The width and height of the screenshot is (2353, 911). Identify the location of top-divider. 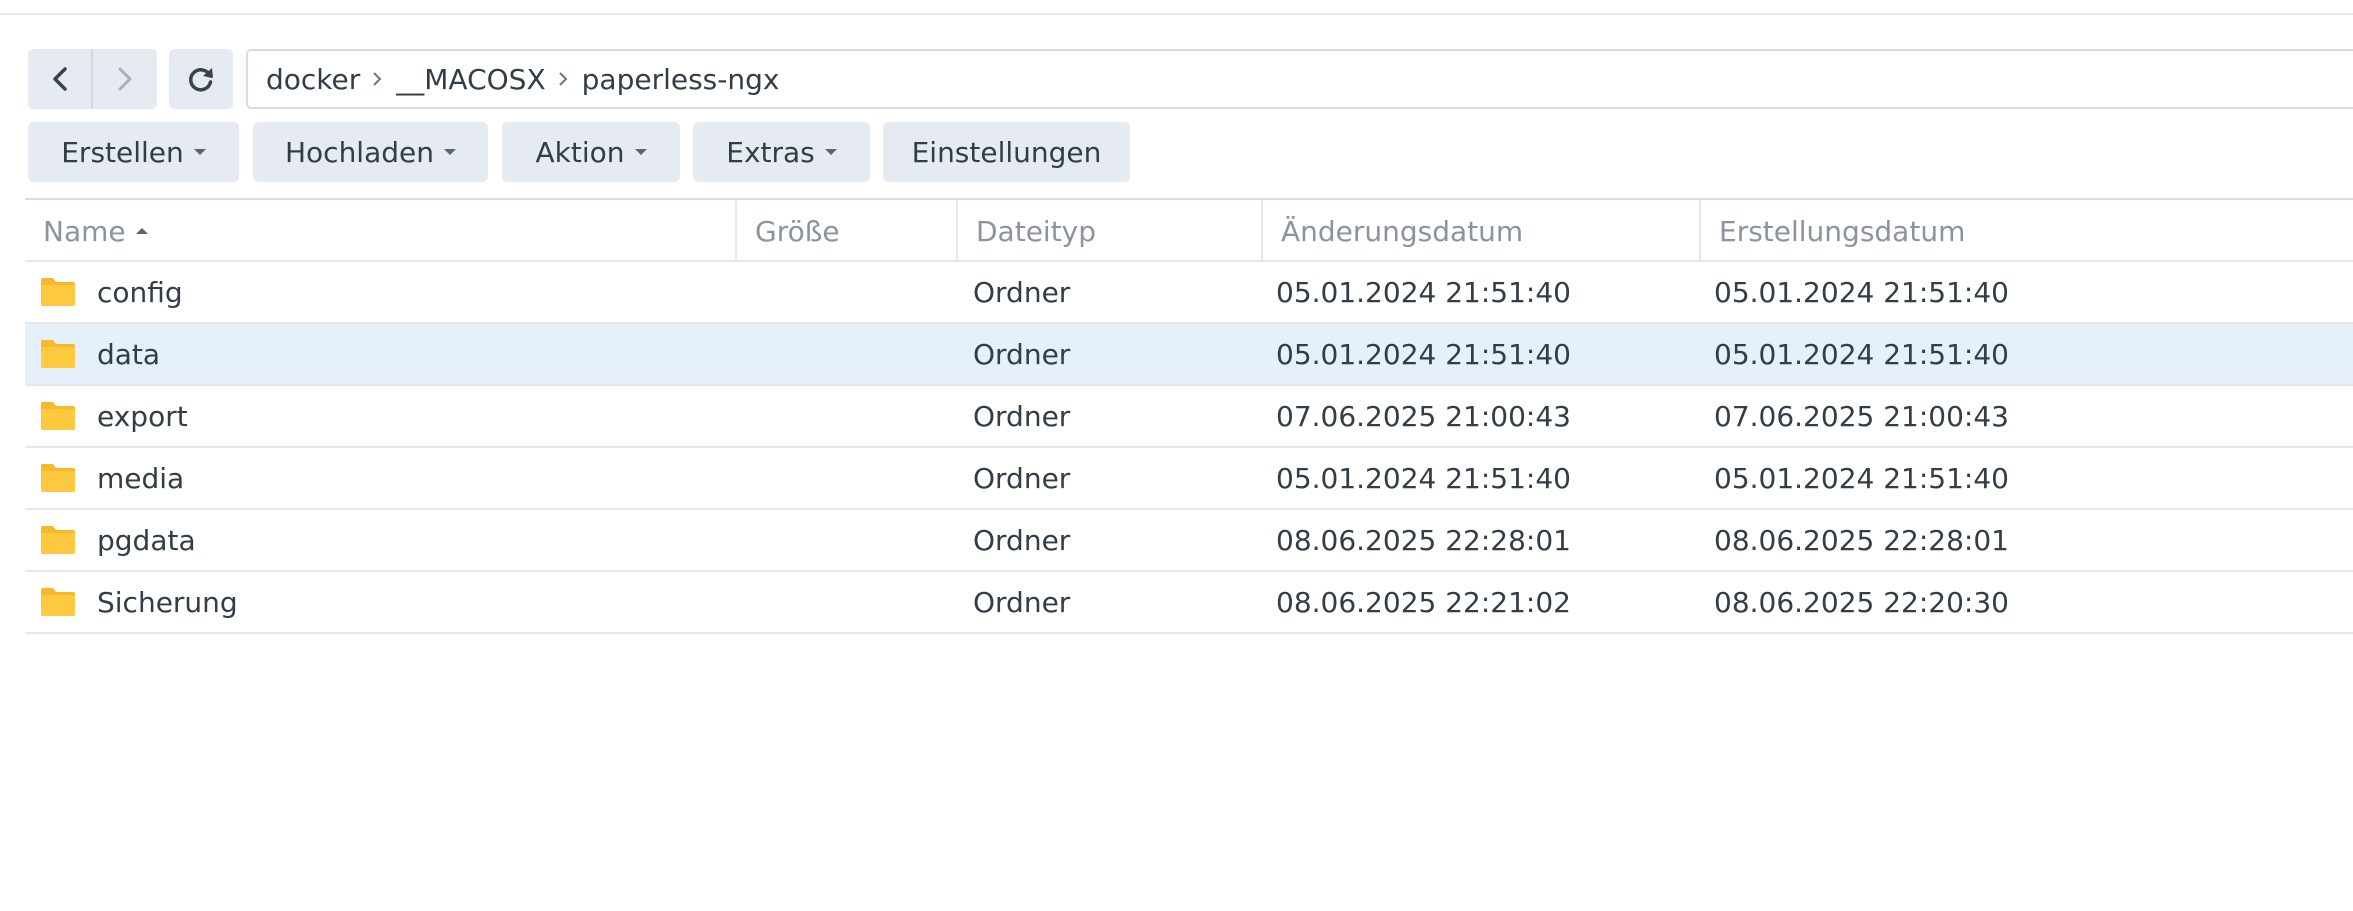
(1176, 14).